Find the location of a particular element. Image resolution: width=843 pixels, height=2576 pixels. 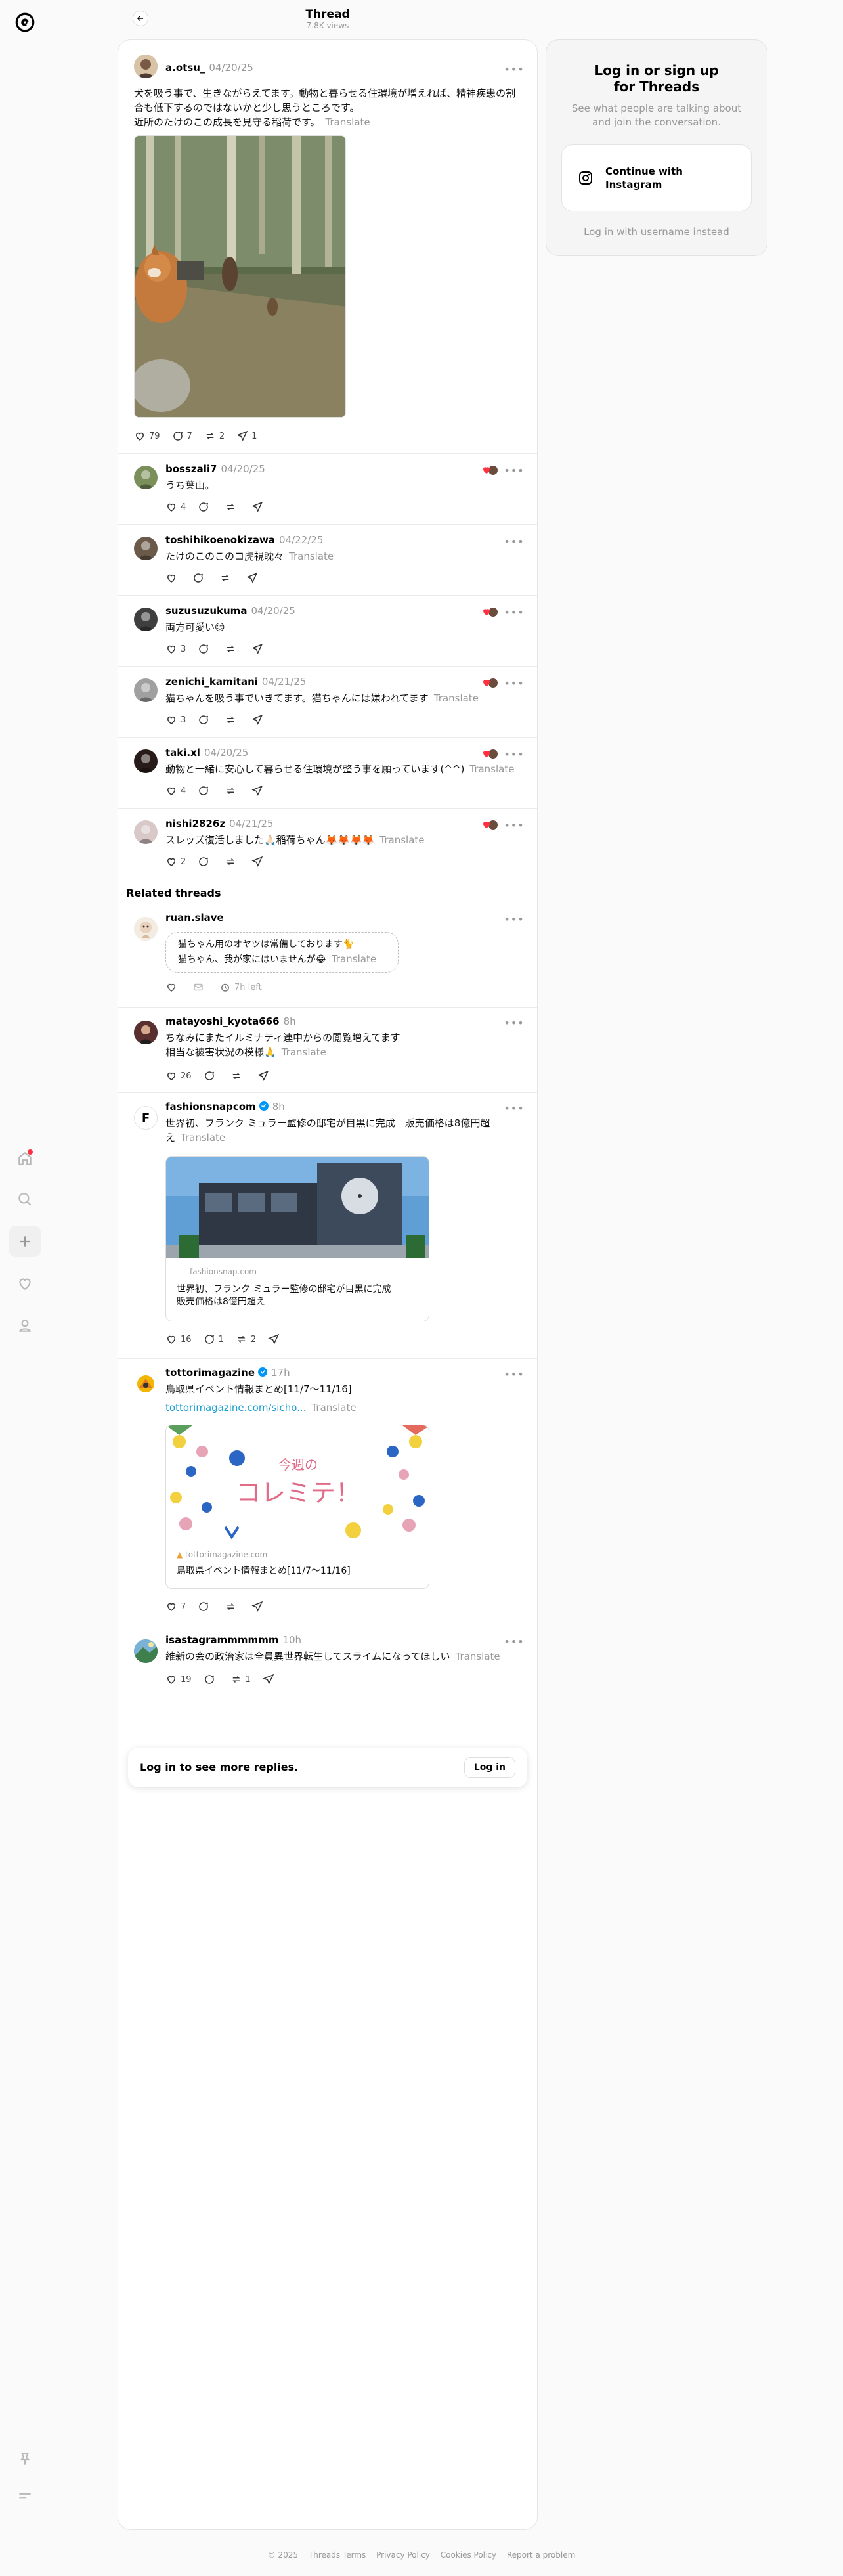

reply-button: 1 is located at coordinates (214, 1339).